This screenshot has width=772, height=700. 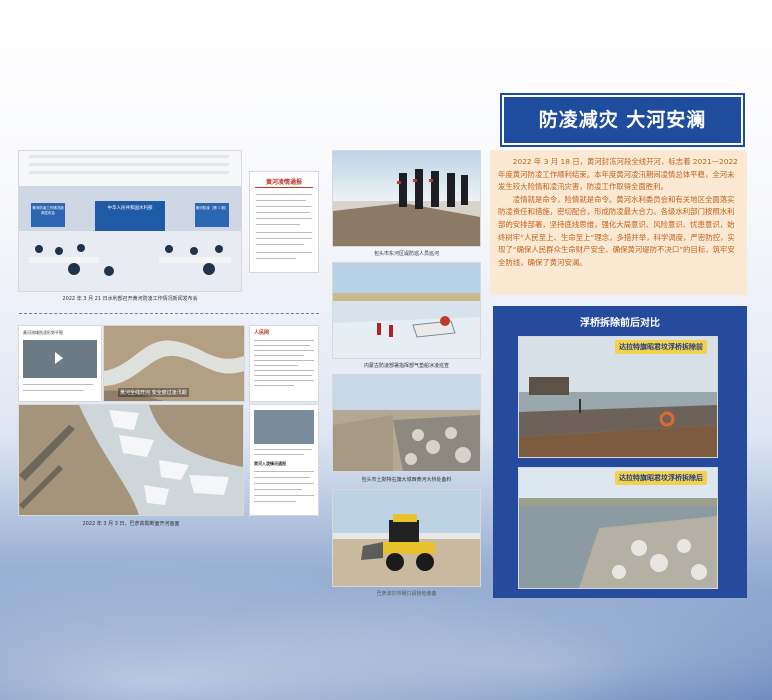 I want to click on page-title: 防凌减灾 大河安澜, so click(x=622, y=120).